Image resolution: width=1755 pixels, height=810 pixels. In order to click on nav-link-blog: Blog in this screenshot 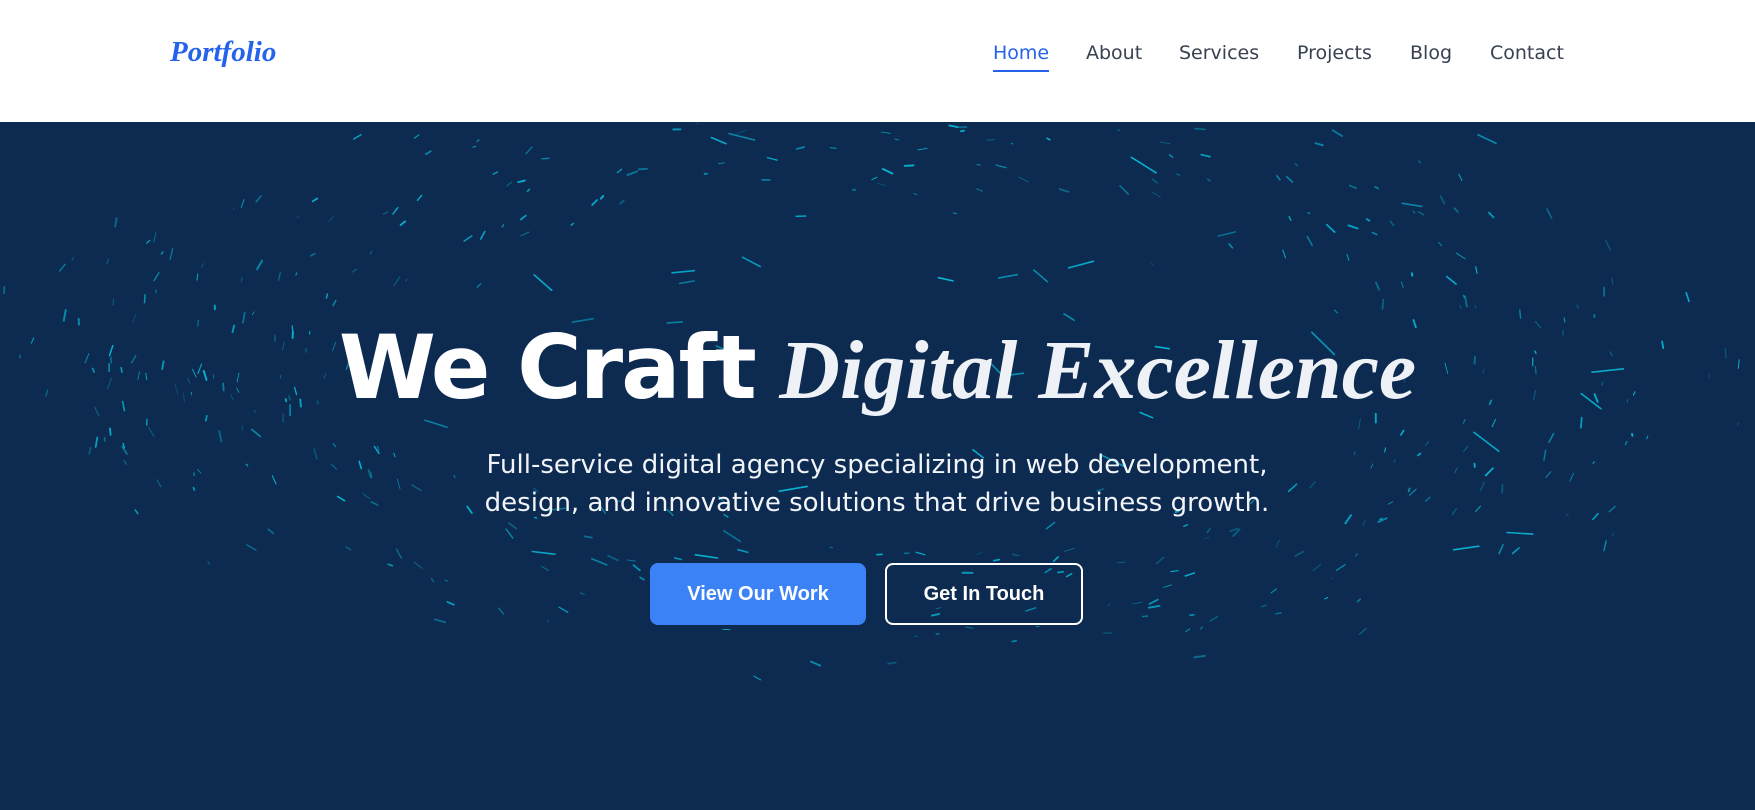, I will do `click(1431, 56)`.